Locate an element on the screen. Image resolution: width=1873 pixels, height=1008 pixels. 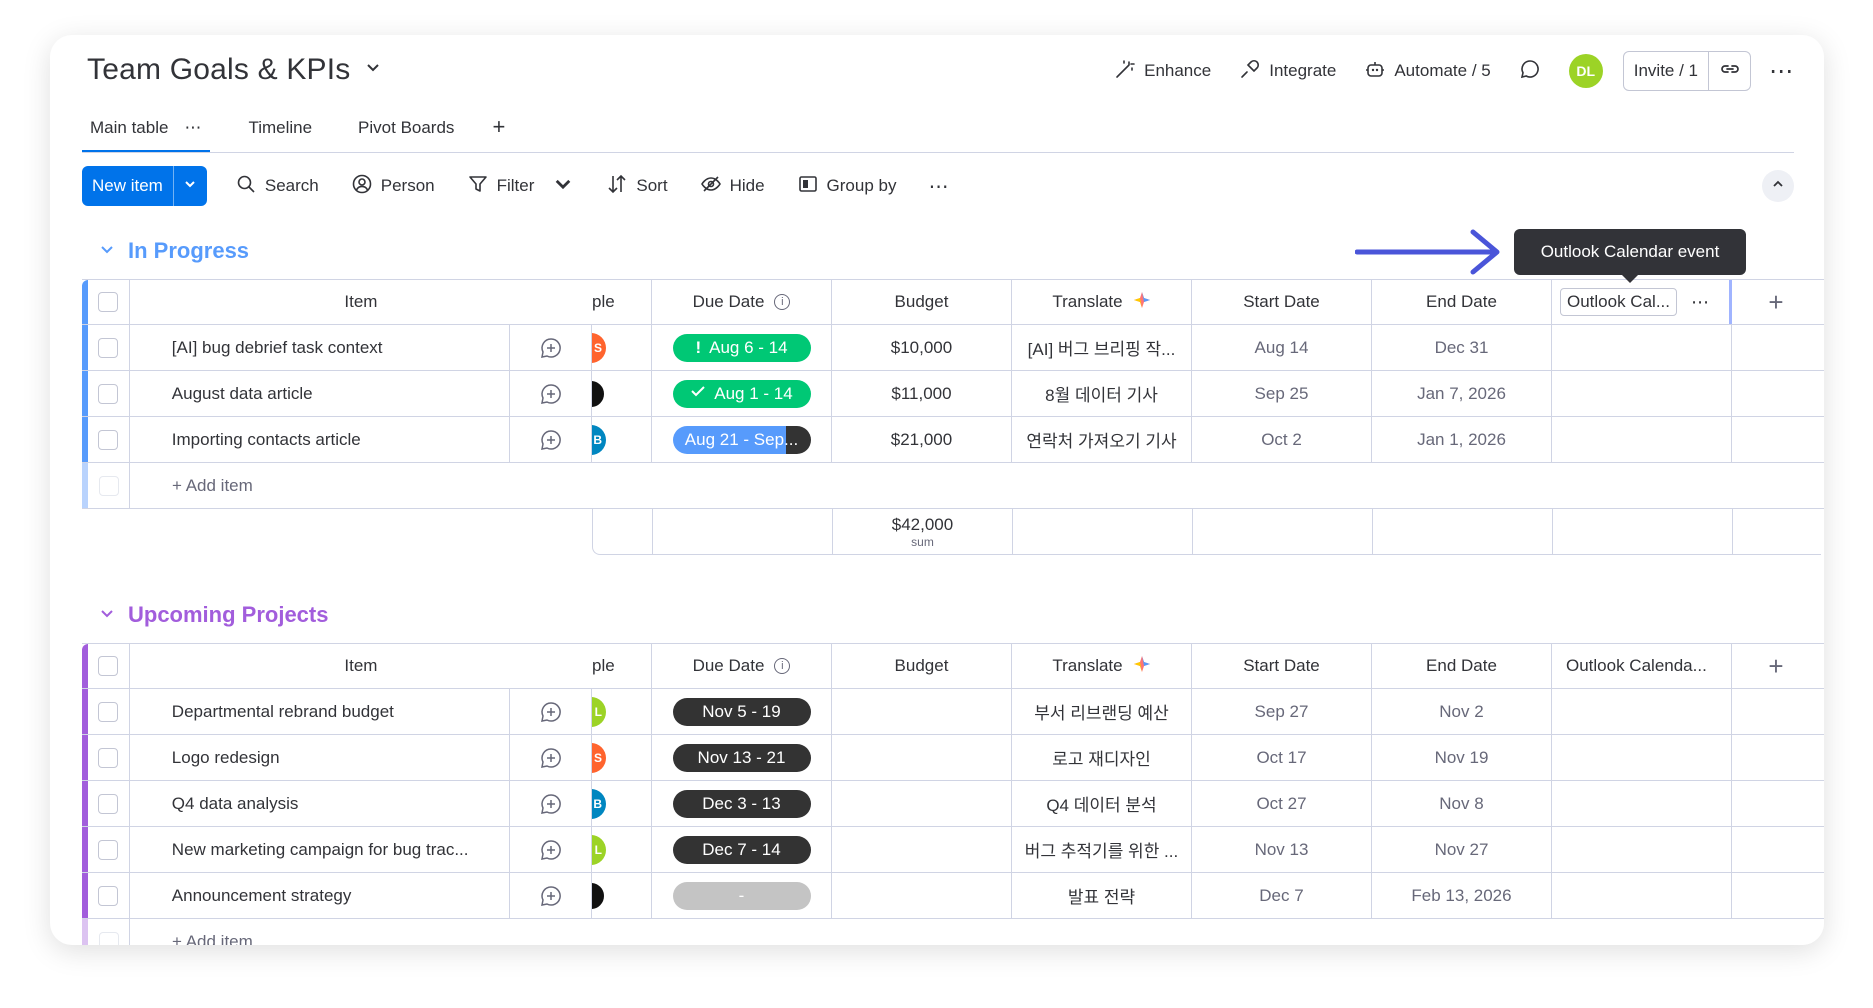
start-date-cell: Oct 17 is located at coordinates (1282, 757).